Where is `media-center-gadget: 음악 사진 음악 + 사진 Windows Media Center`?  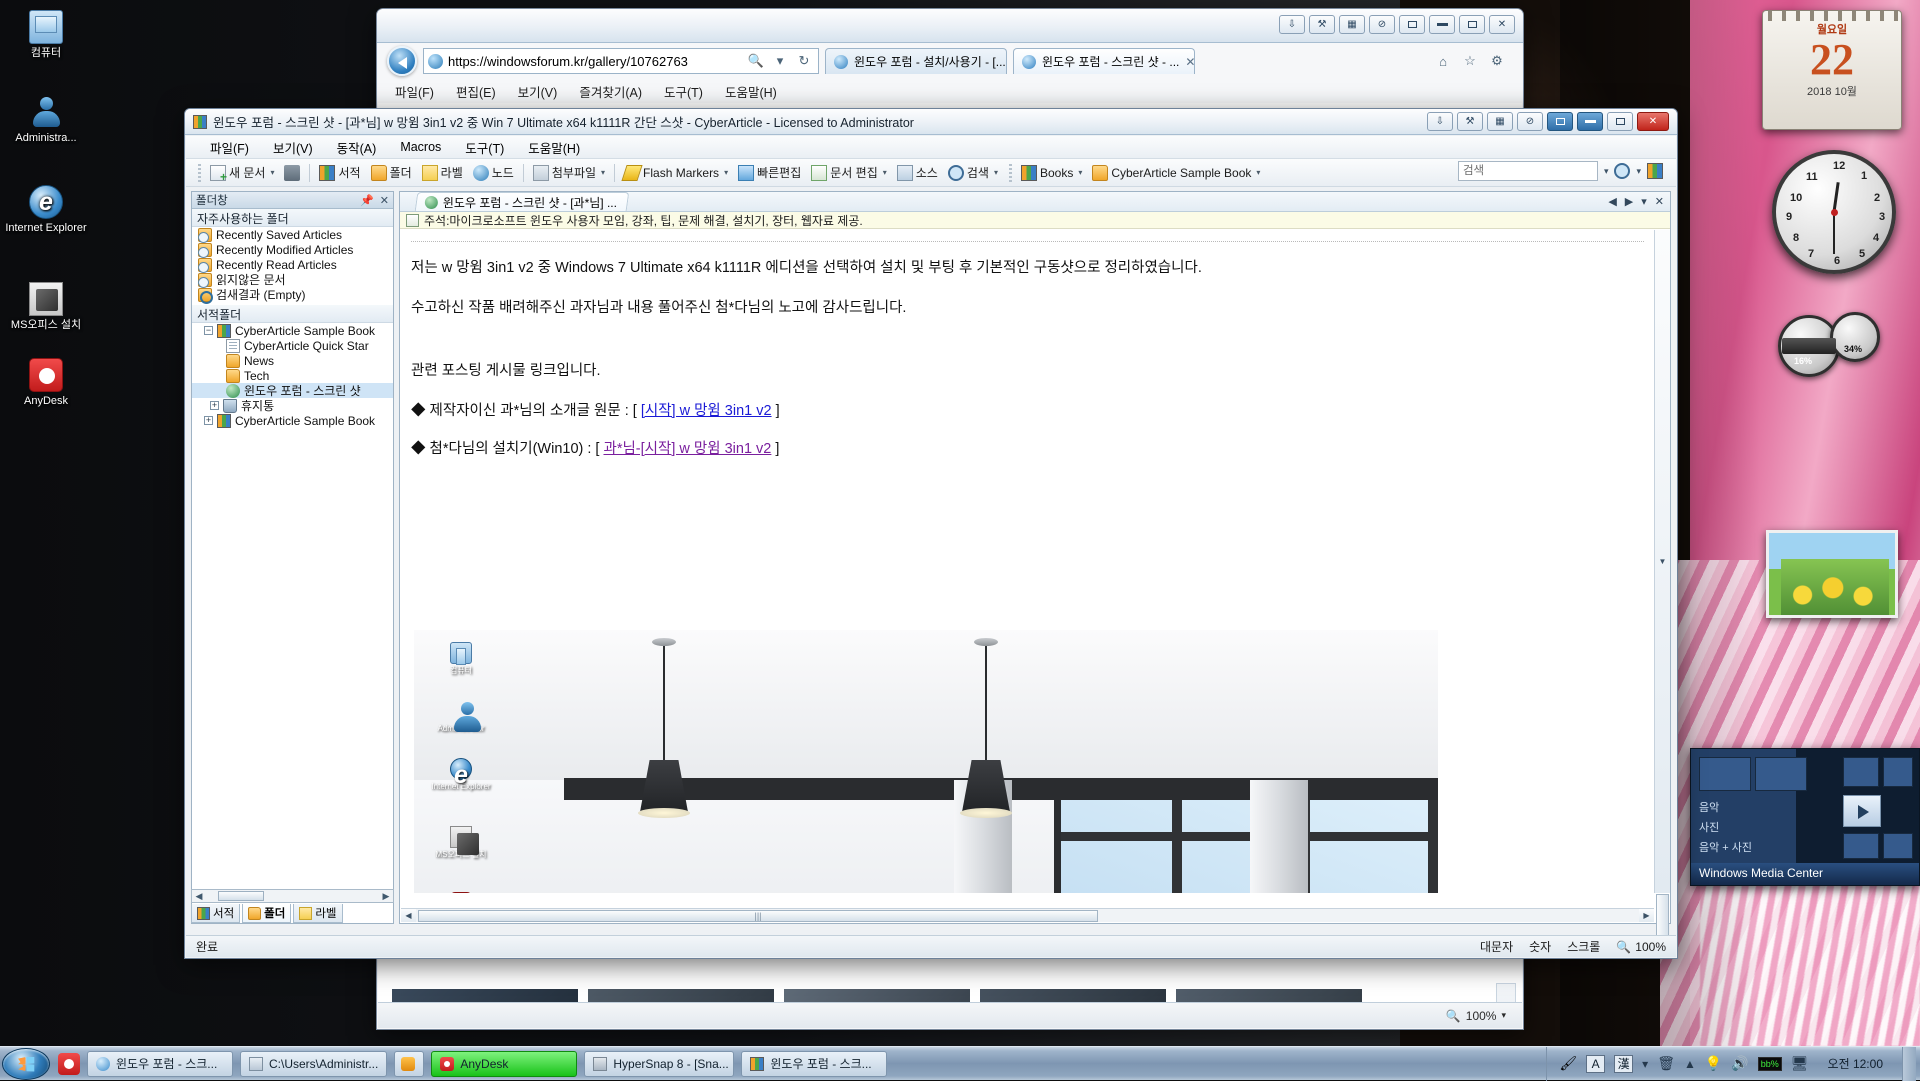 media-center-gadget: 음악 사진 음악 + 사진 Windows Media Center is located at coordinates (1805, 817).